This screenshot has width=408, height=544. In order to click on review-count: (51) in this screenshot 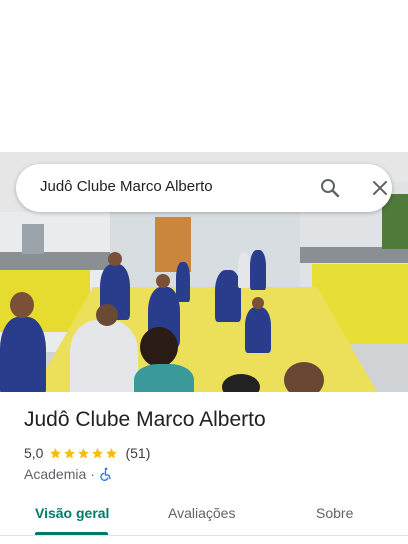, I will do `click(137, 453)`.